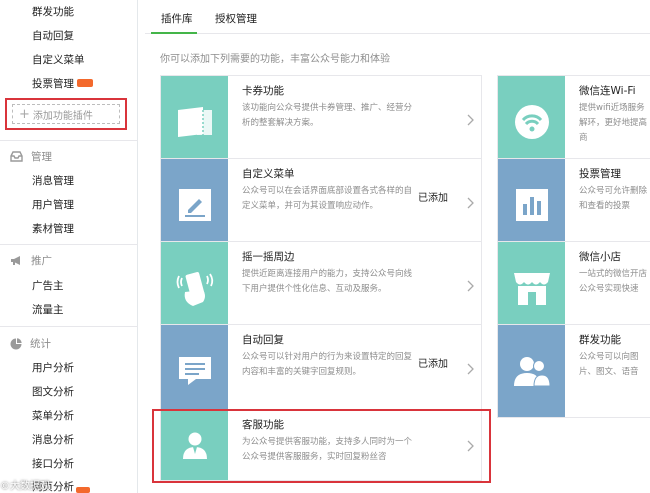 Image resolution: width=650 pixels, height=493 pixels. What do you see at coordinates (31, 260) in the screenshot?
I see `sidebar-section-promote: 推广` at bounding box center [31, 260].